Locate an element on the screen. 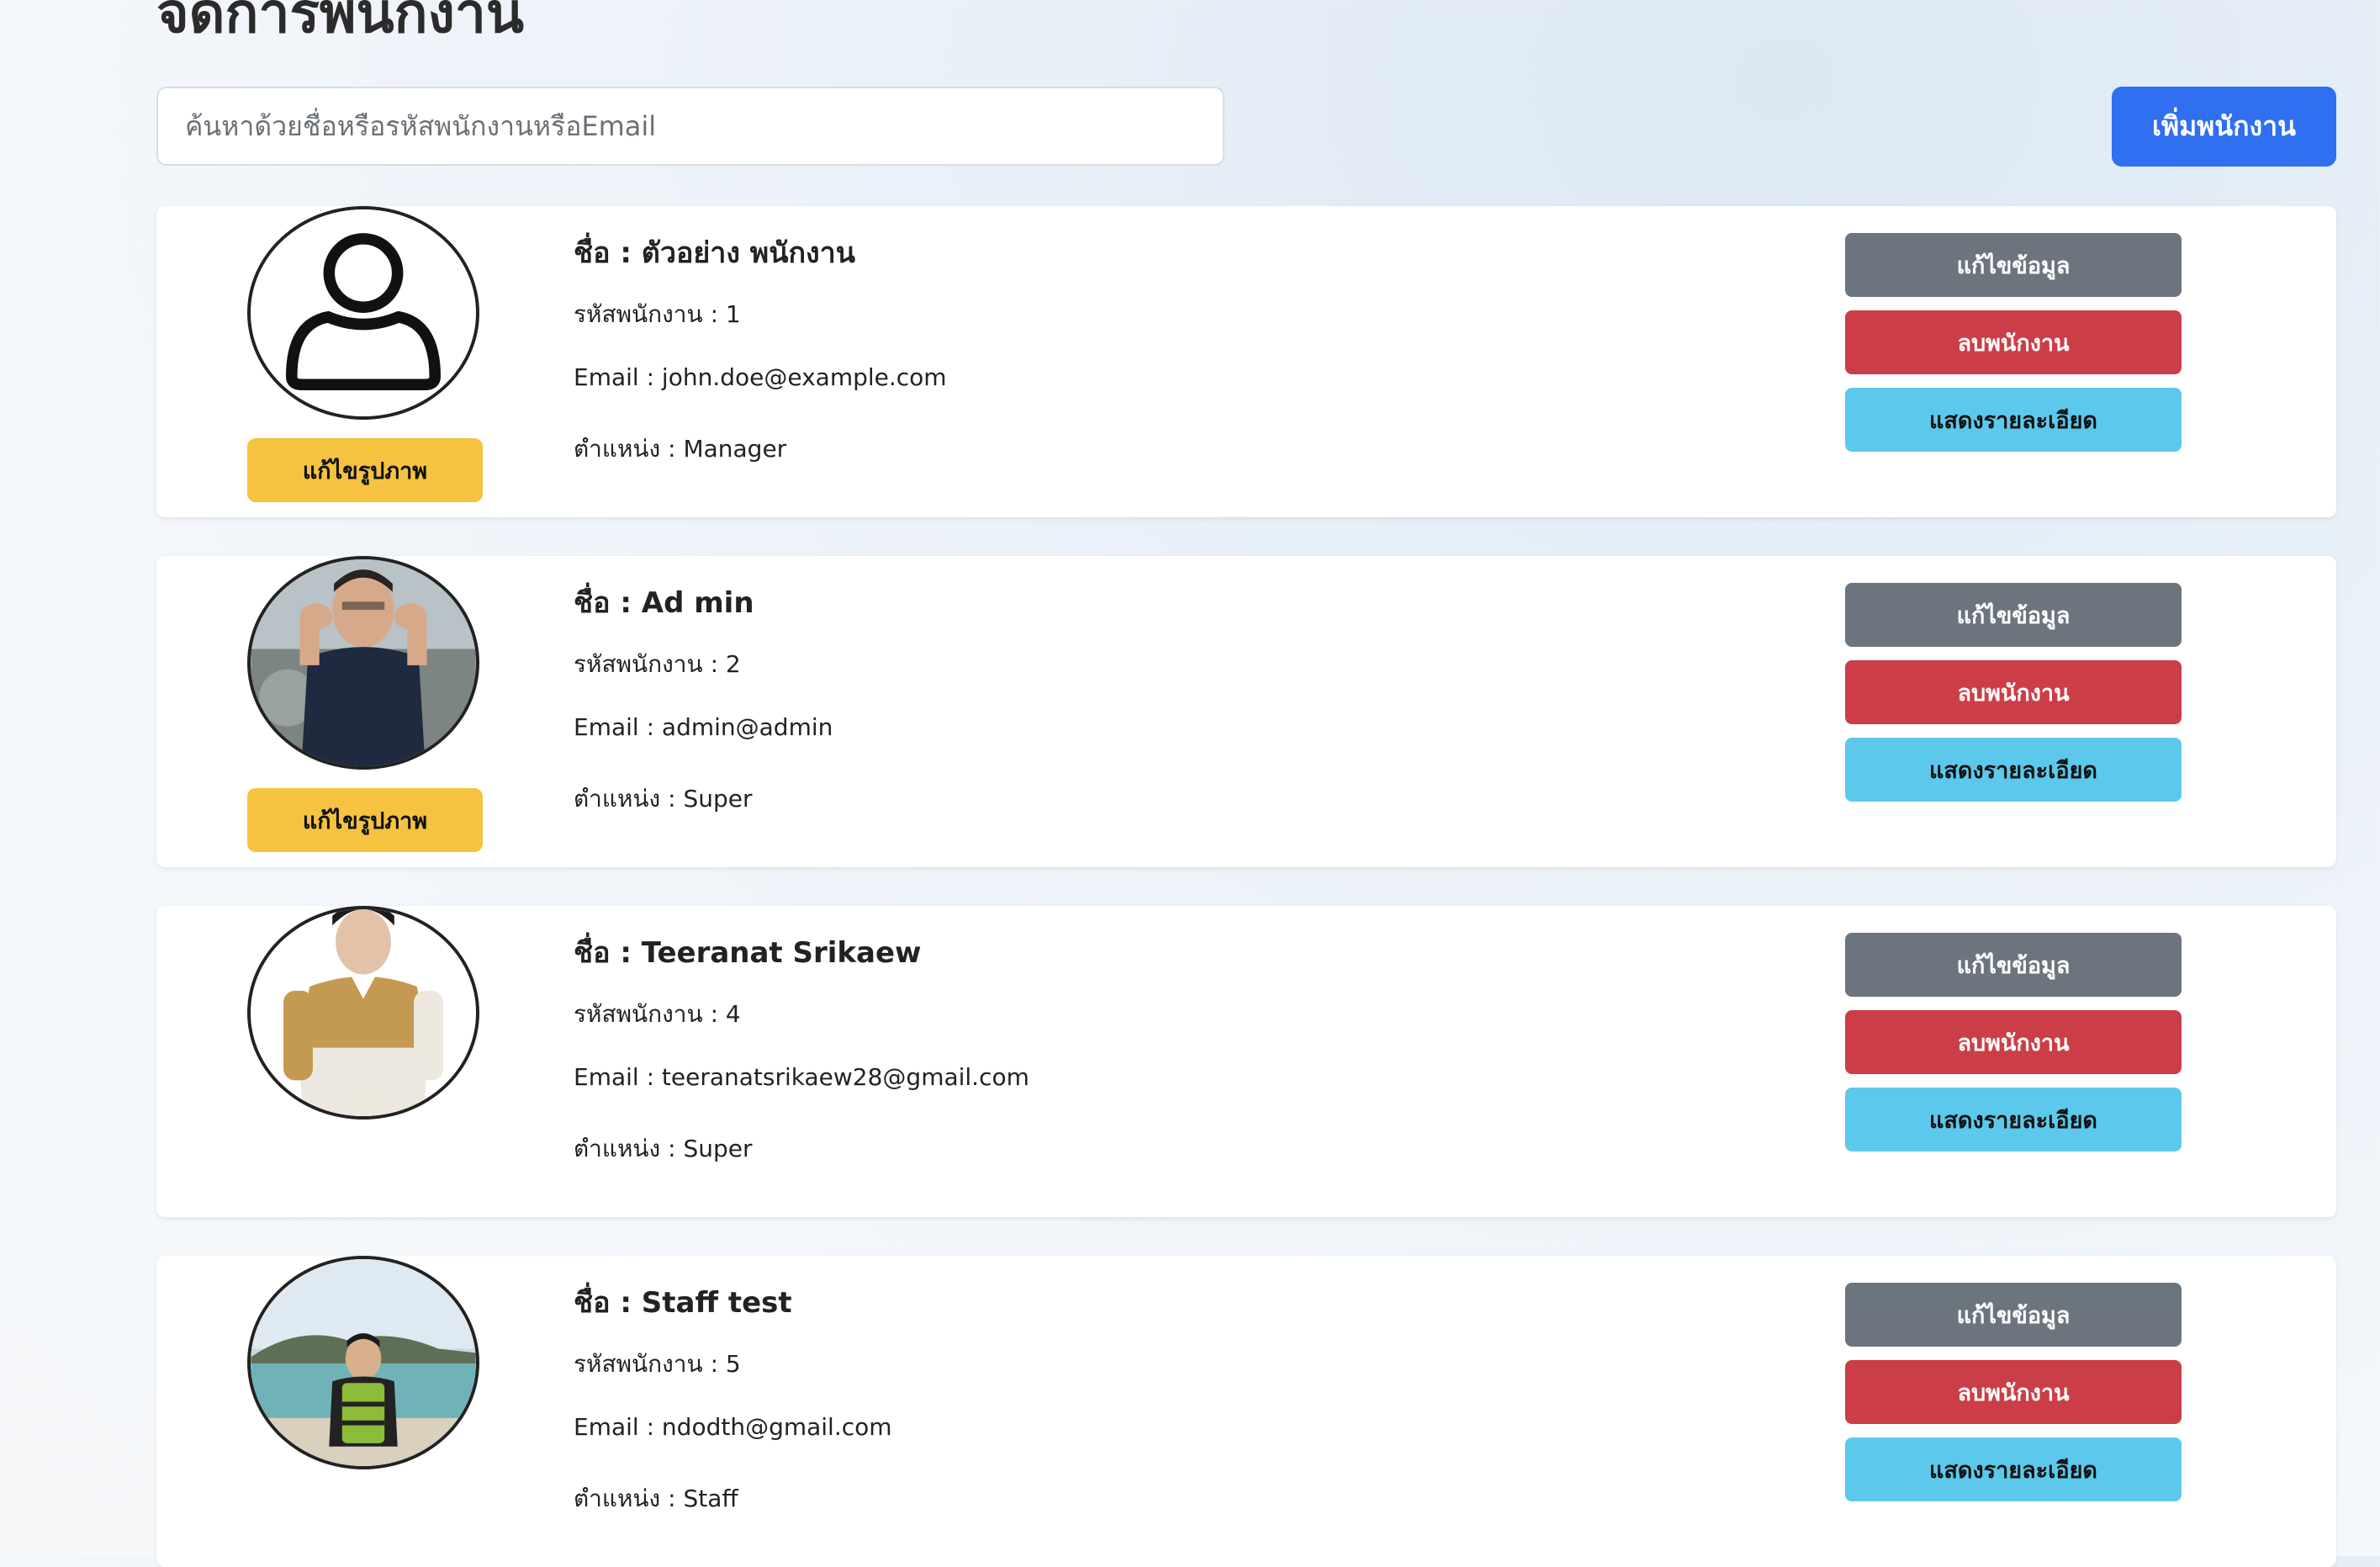  photo-man-tank-top is located at coordinates (363, 662).